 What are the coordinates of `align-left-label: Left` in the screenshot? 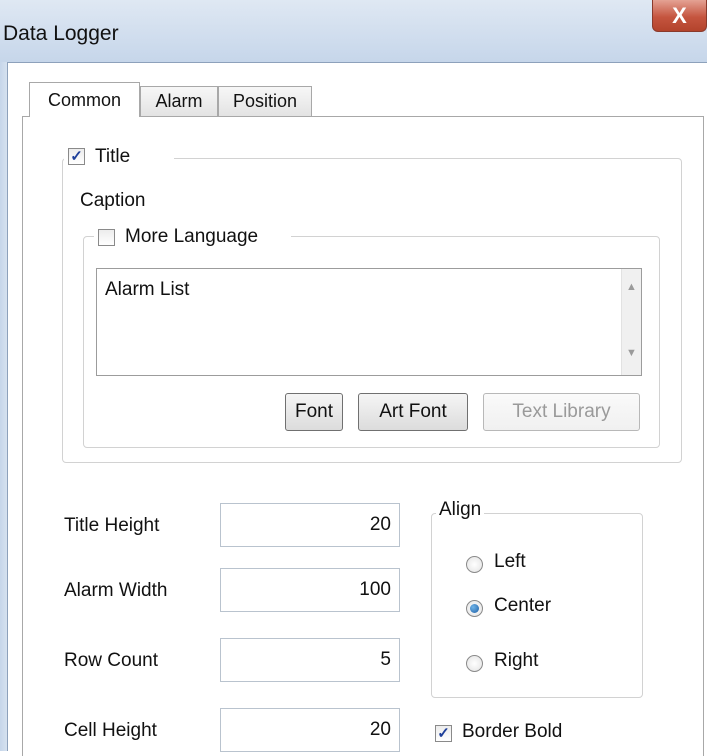 It's located at (510, 561).